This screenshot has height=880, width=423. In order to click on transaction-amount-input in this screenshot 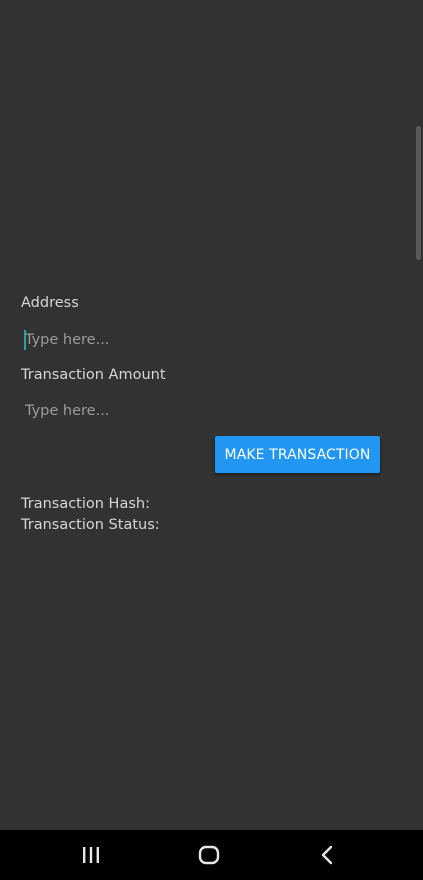, I will do `click(201, 411)`.